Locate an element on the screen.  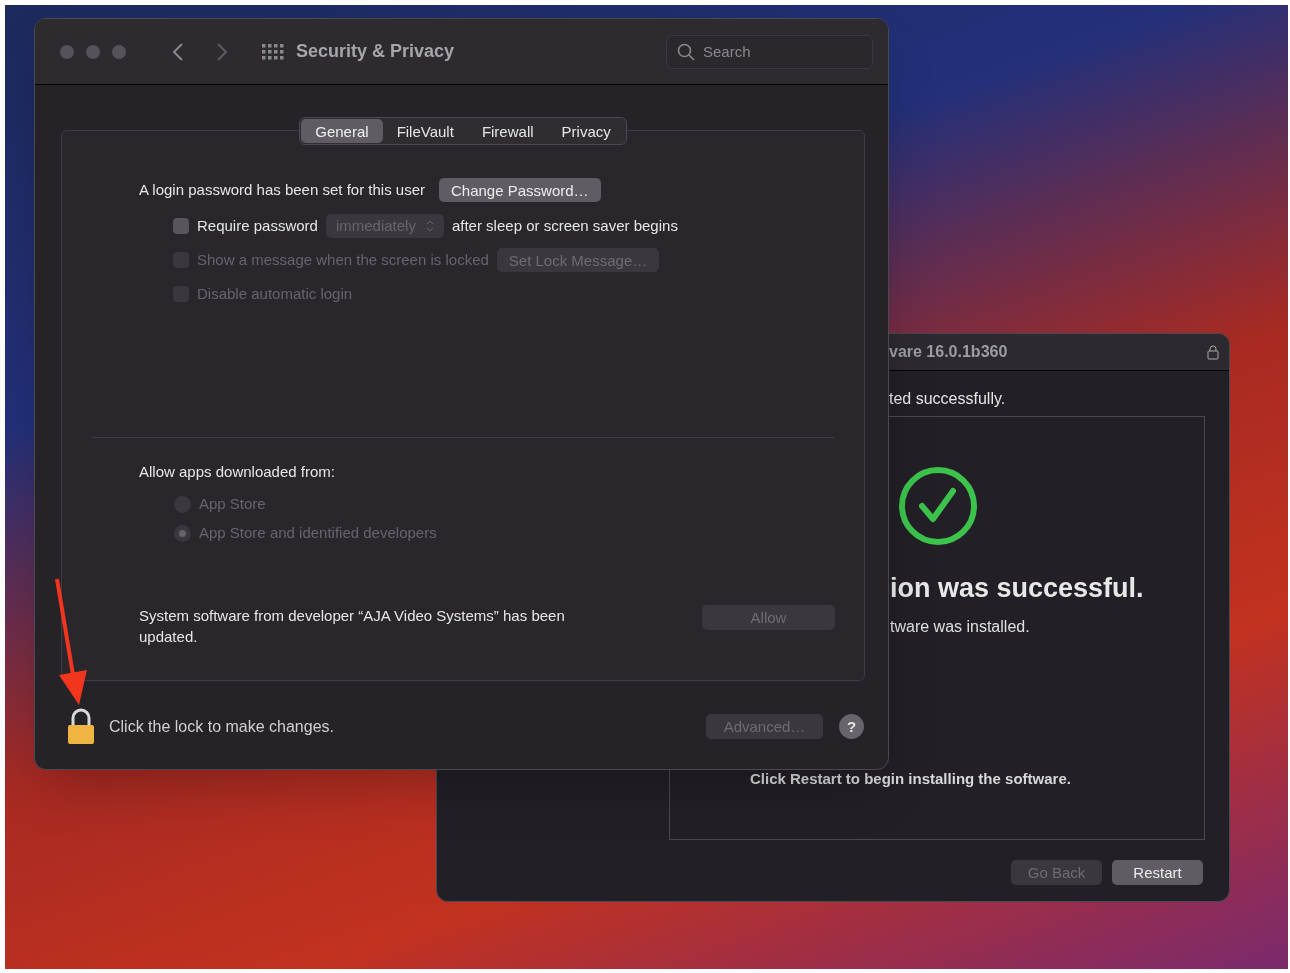
lock-icon is located at coordinates (1213, 352).